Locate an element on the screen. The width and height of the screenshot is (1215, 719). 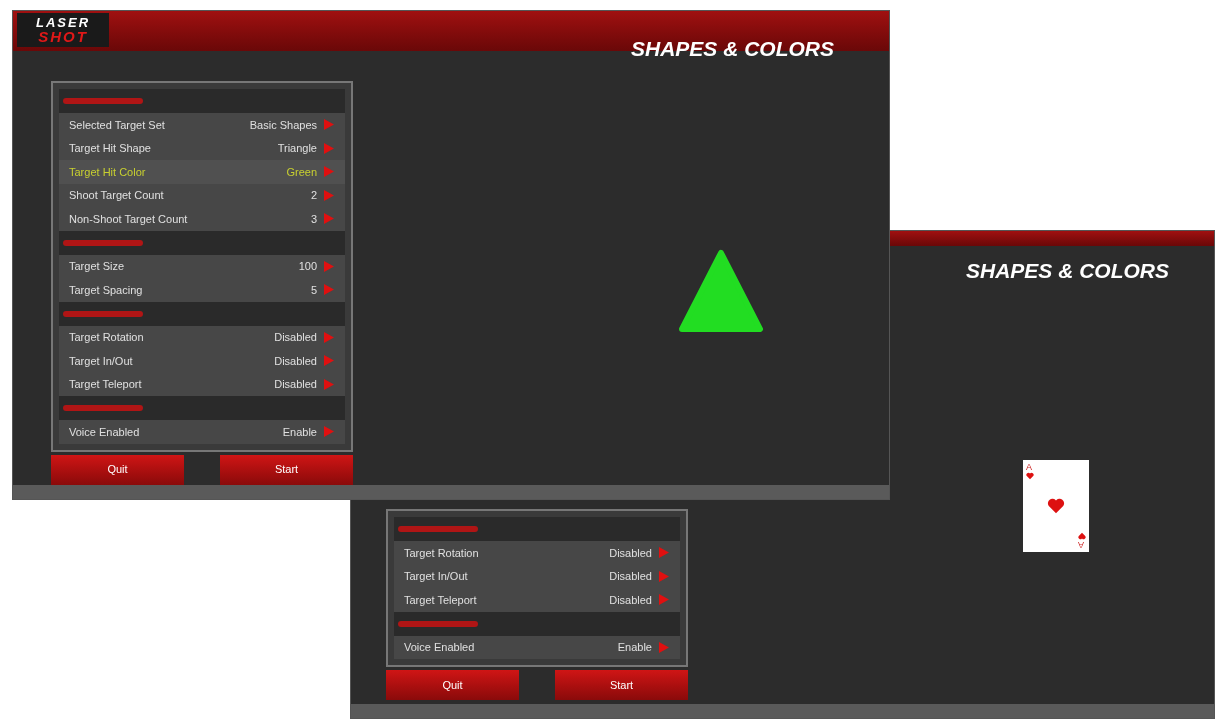
setting-row: Shoot Target Count 2 is located at coordinates (202, 195).